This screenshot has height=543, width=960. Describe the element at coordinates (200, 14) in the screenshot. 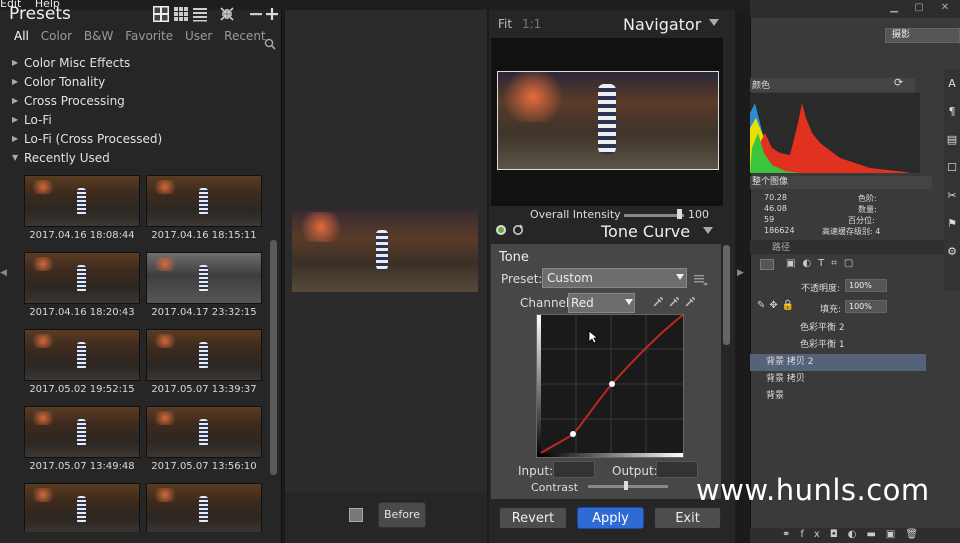

I see `list-view-icon` at that location.